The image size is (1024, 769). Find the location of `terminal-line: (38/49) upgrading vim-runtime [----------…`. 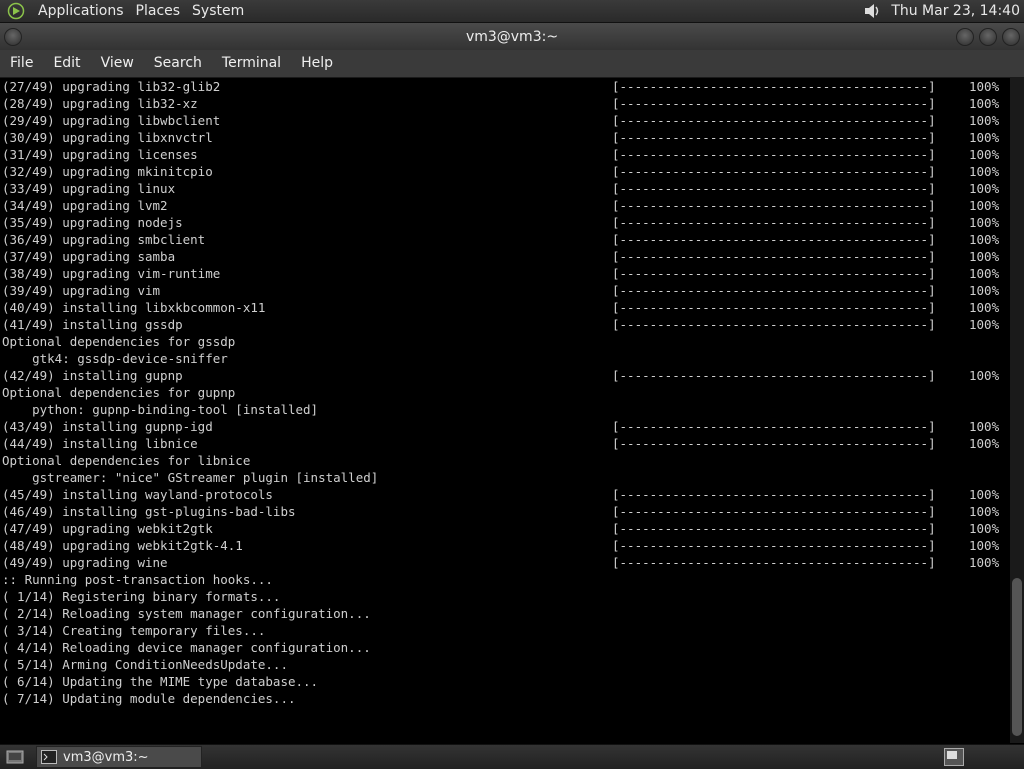

terminal-line: (38/49) upgrading vim-runtime [----------… is located at coordinates (505, 273).